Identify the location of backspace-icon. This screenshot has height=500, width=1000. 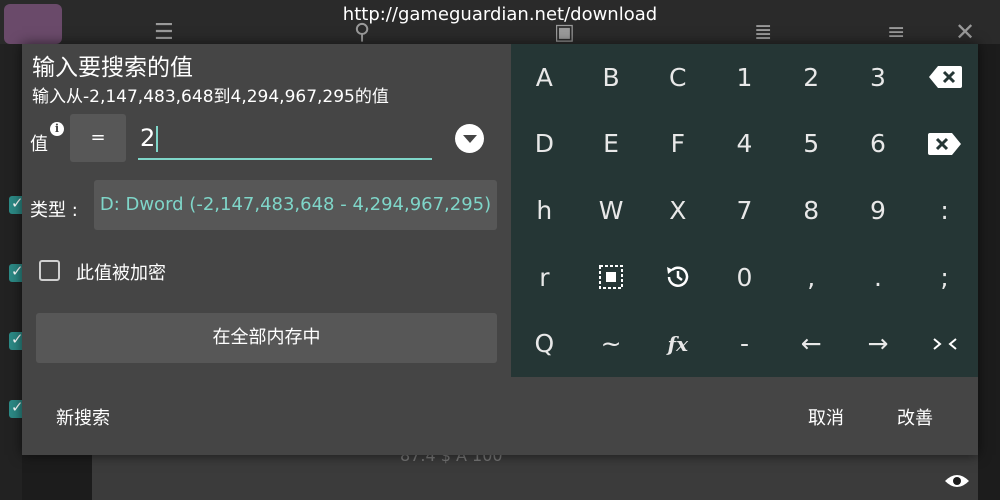
(945, 77).